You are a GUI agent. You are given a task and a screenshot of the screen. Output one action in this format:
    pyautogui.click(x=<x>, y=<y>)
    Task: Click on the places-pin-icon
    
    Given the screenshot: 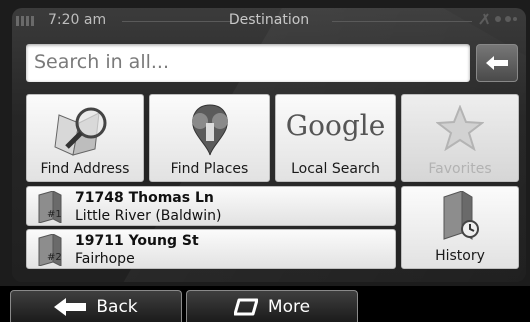 What is the action you would take?
    pyautogui.click(x=209, y=130)
    